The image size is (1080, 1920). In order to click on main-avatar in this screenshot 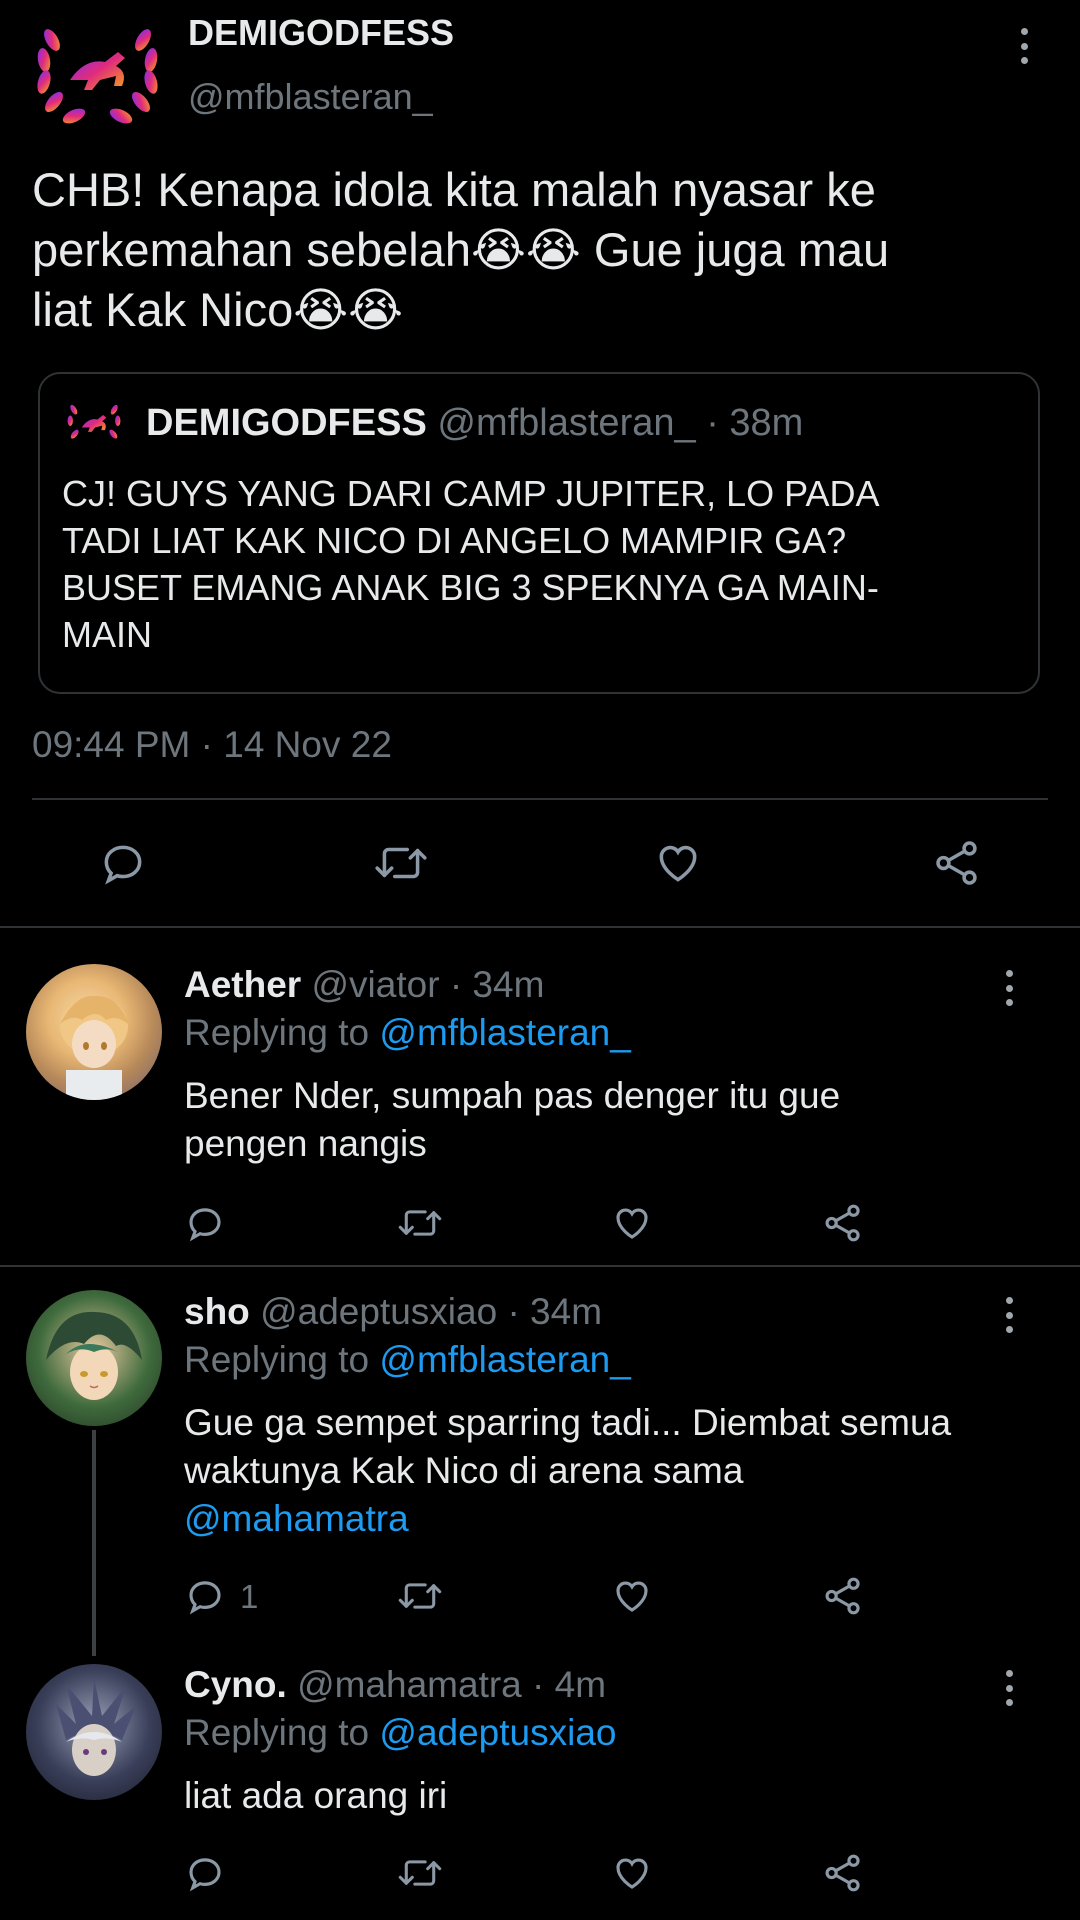, I will do `click(97, 70)`.